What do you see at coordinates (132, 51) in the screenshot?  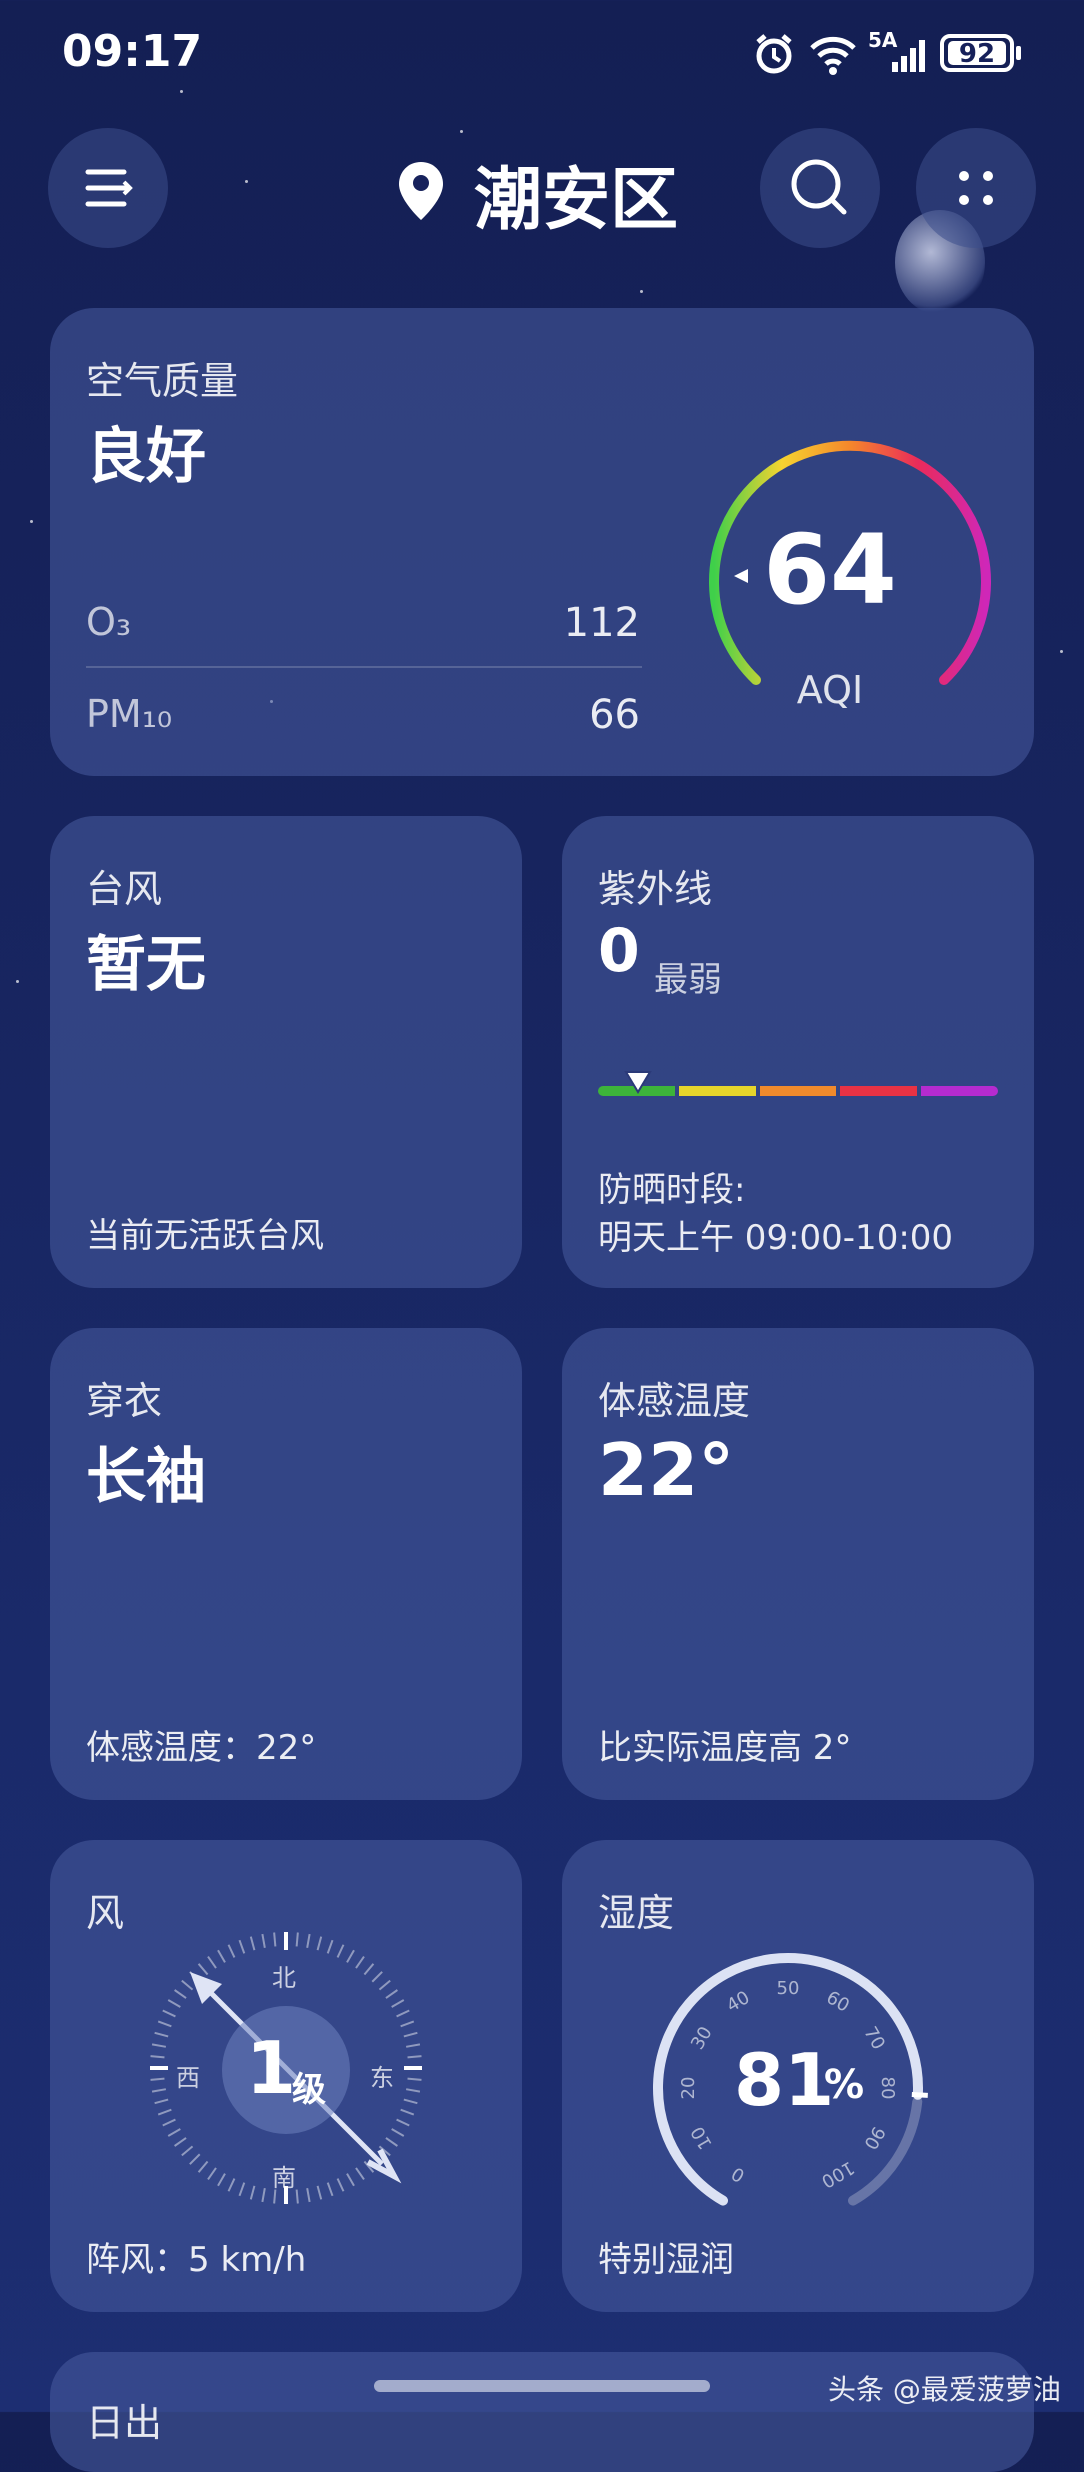 I see `status-time: 09:17` at bounding box center [132, 51].